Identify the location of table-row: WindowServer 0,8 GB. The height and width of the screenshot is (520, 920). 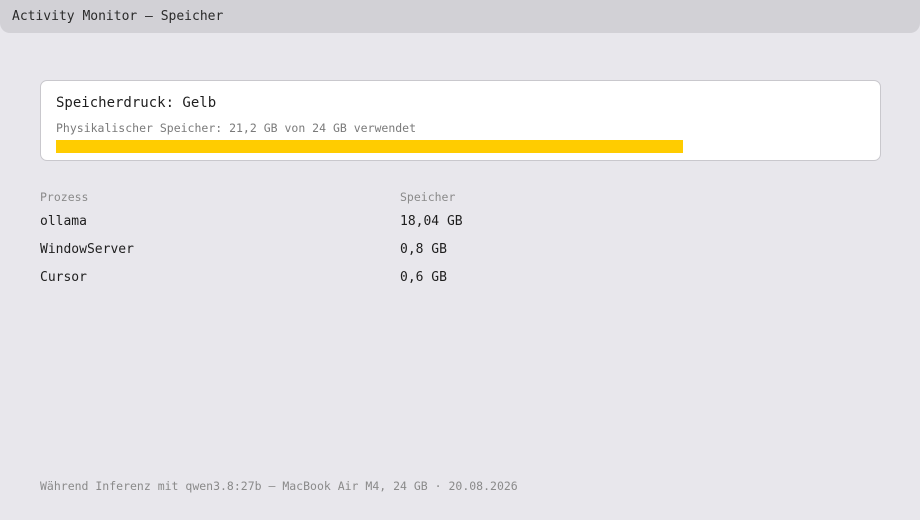
(460, 252).